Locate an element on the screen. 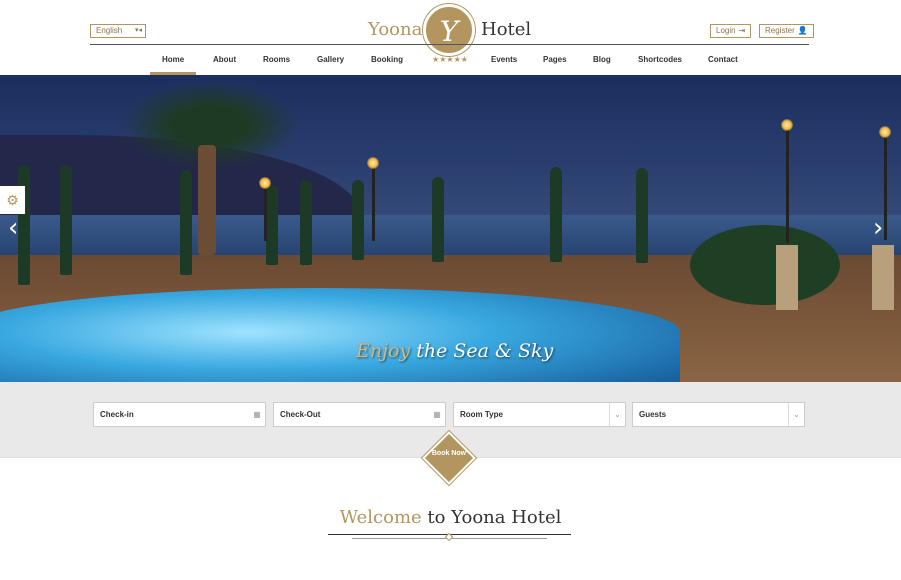 The image size is (901, 580). garden-bush is located at coordinates (765, 265).